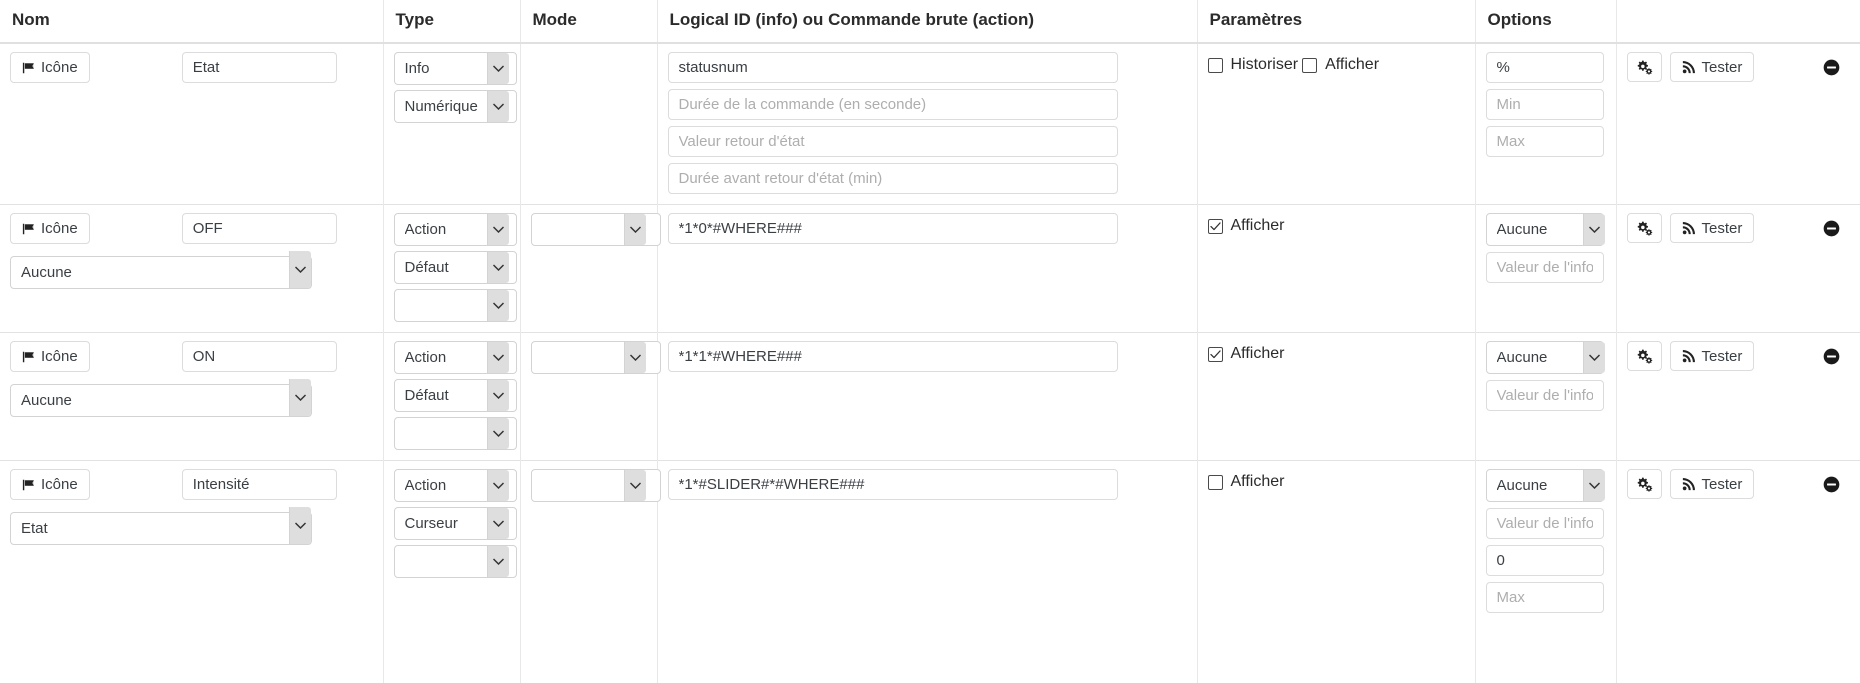  I want to click on cell-parametres: Afficher, so click(1336, 396).